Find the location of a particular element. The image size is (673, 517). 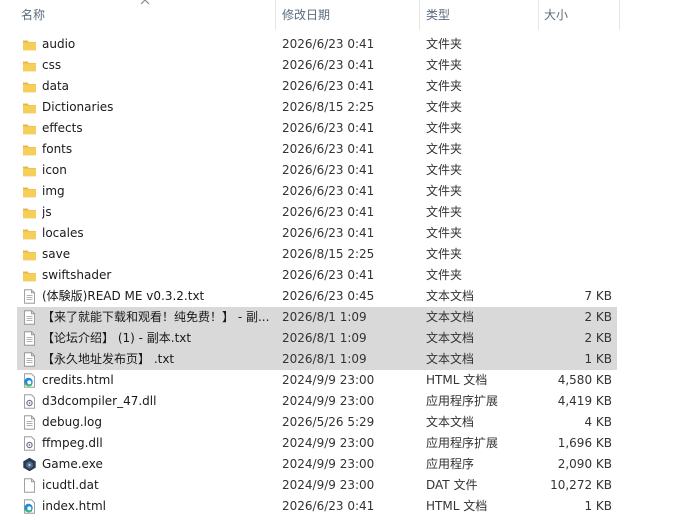

file-row: js 2026/6/23 0:41 文件夹 is located at coordinates (317, 212).